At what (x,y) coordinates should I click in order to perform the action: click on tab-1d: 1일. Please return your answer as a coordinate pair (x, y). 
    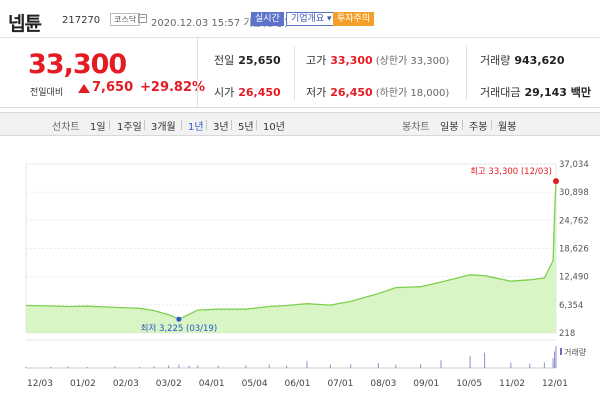
    Looking at the image, I should click on (98, 125).